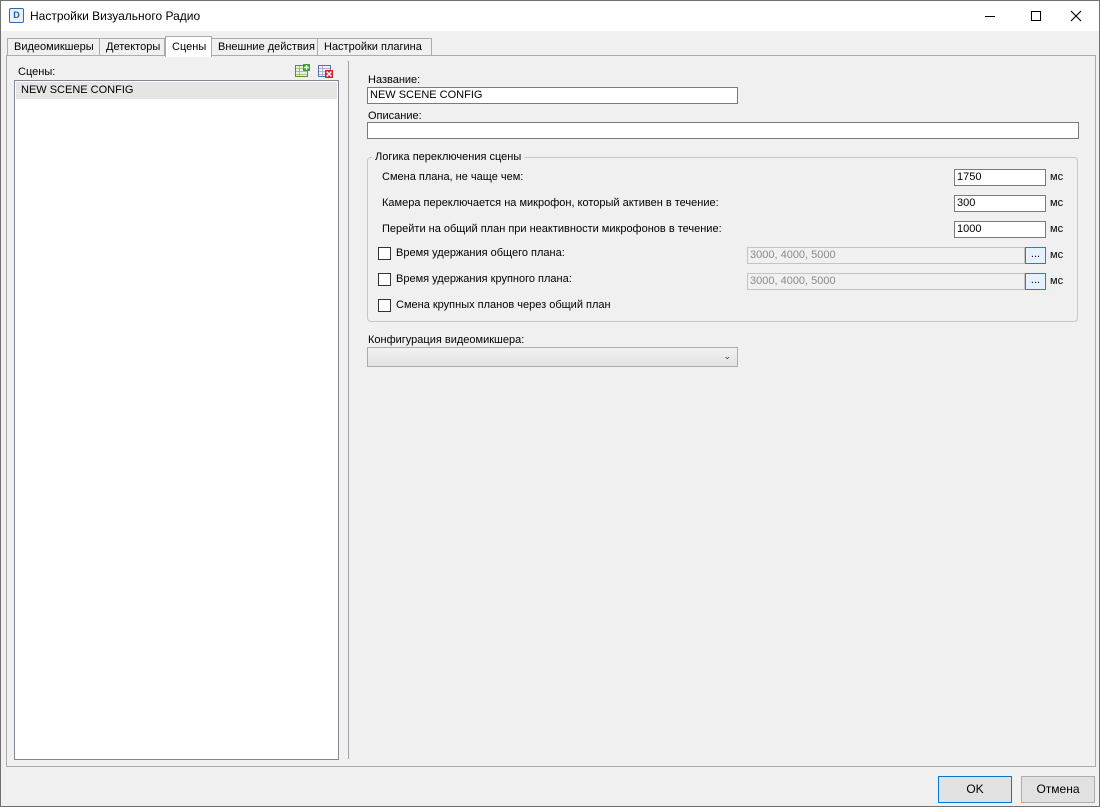 This screenshot has height=807, width=1100. I want to click on mixer-config-dropdown: ⌄, so click(552, 357).